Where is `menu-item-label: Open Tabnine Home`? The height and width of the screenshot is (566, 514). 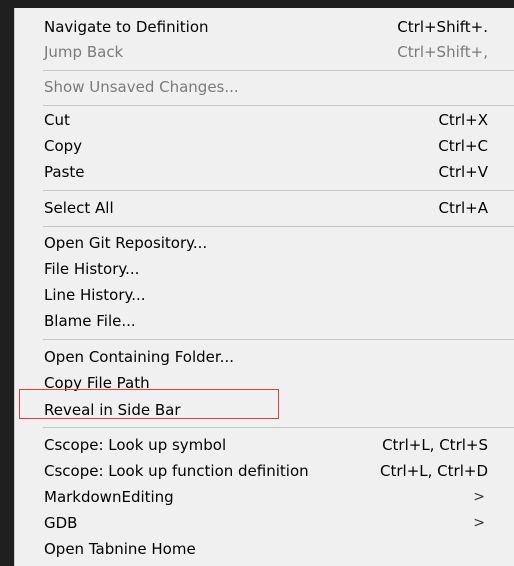
menu-item-label: Open Tabnine Home is located at coordinates (120, 549).